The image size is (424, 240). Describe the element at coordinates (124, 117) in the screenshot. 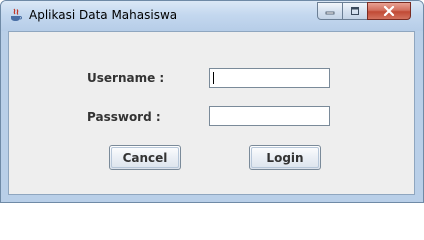

I see `password-label: Password :` at that location.